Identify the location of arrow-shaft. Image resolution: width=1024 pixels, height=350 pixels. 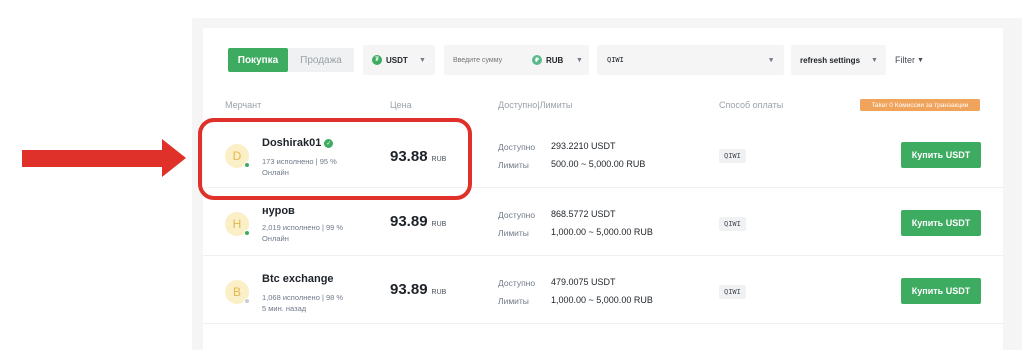
(93, 158).